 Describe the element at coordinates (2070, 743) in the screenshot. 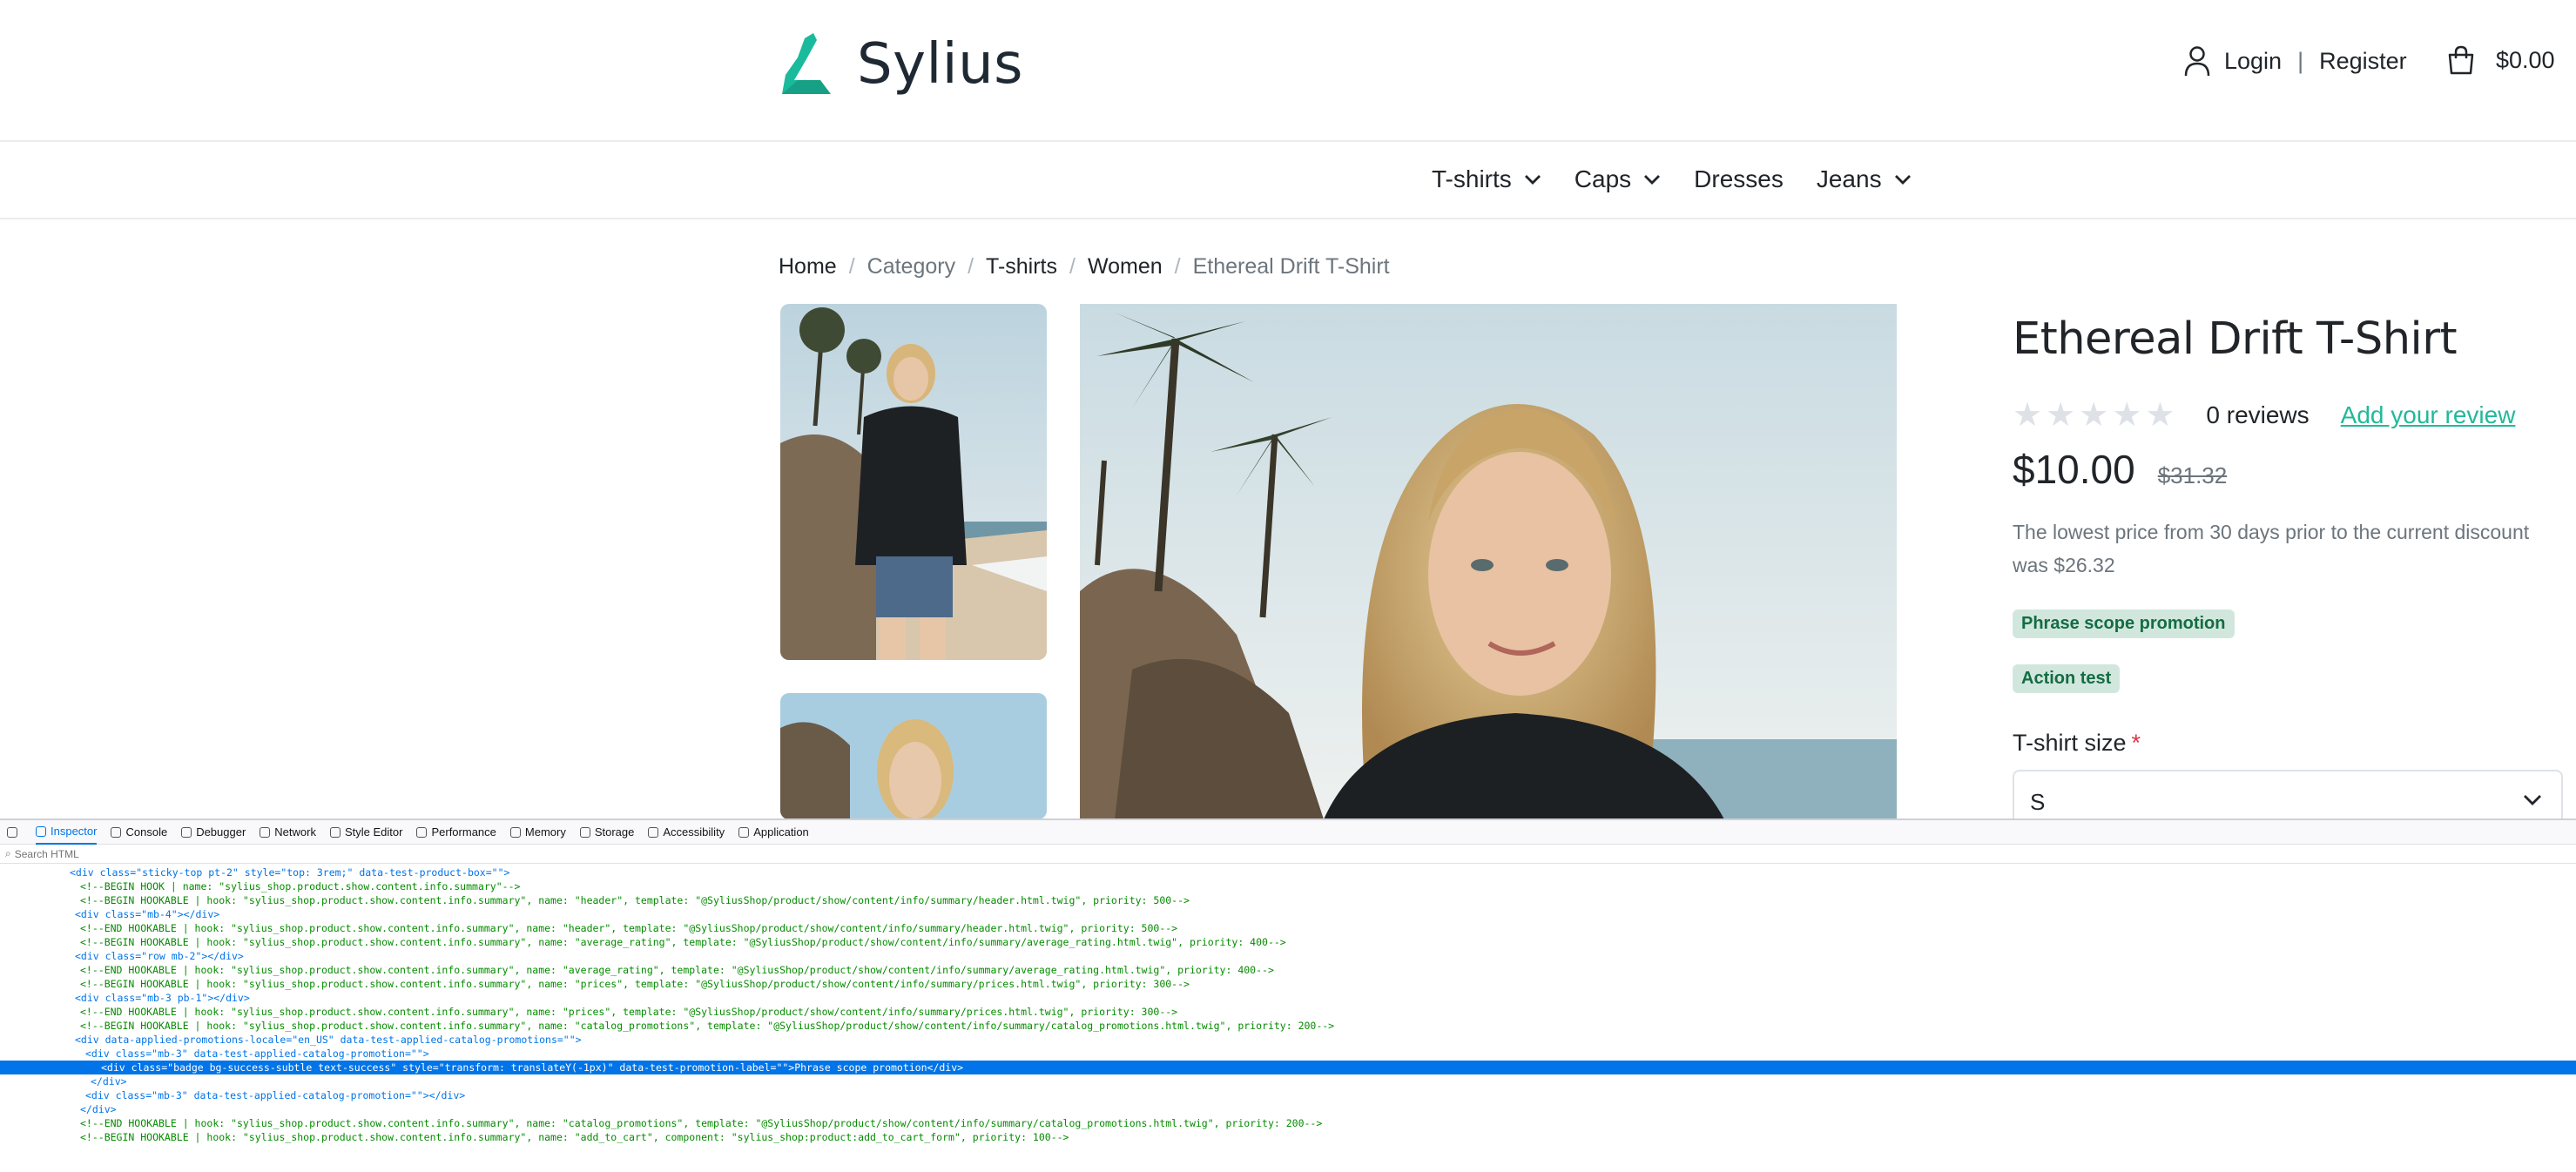

I see `size-label-text: T-shirt size` at that location.